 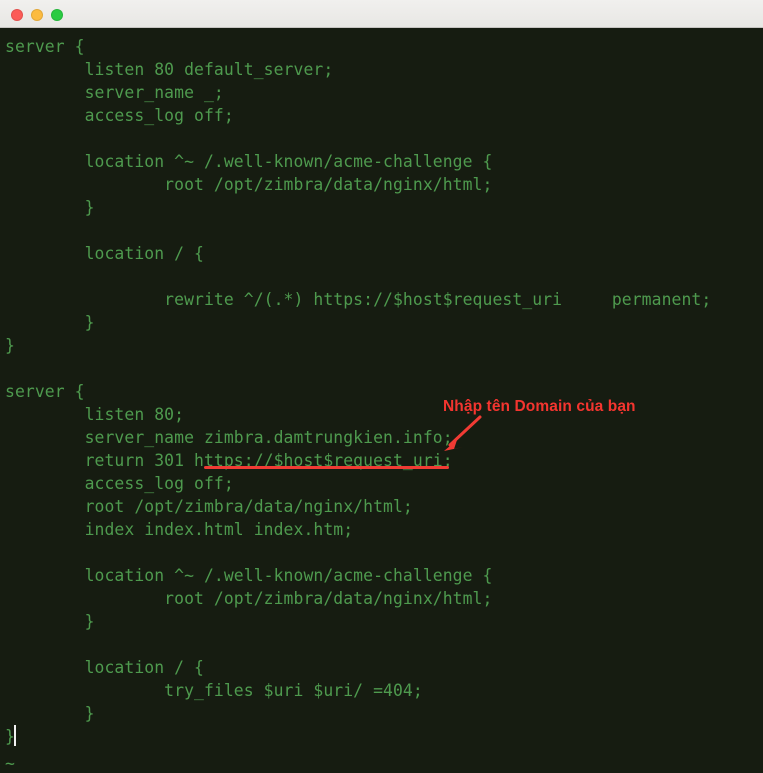 What do you see at coordinates (539, 406) in the screenshot?
I see `domain-note-label: Nhập tên Domain của bạn` at bounding box center [539, 406].